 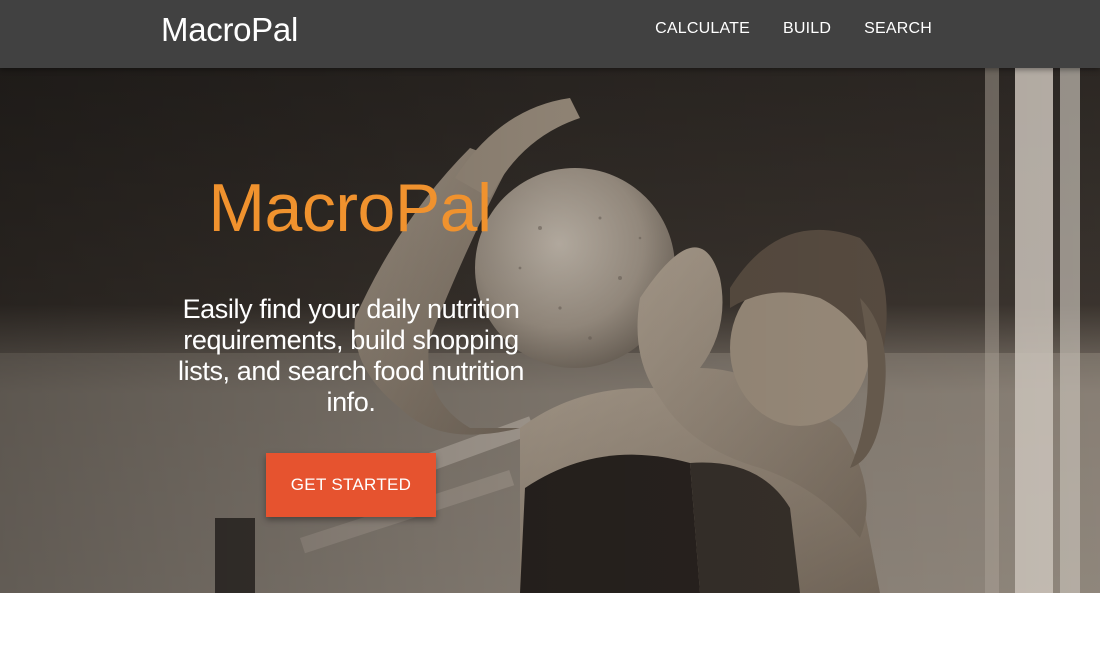 I want to click on top-navbar: MacroPal CALCULATE BUILD SEARCH, so click(x=550, y=34).